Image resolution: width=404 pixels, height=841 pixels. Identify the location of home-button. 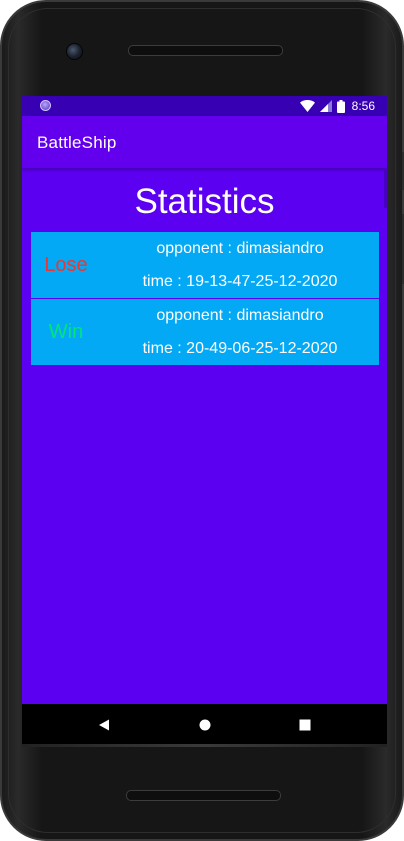
(205, 725).